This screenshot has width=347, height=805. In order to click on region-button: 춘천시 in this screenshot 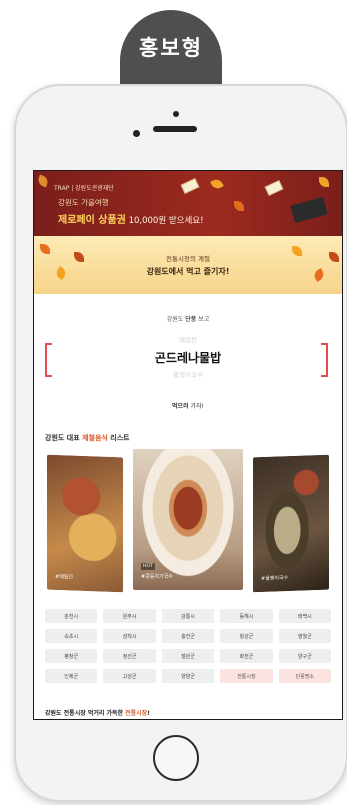, I will do `click(71, 616)`.